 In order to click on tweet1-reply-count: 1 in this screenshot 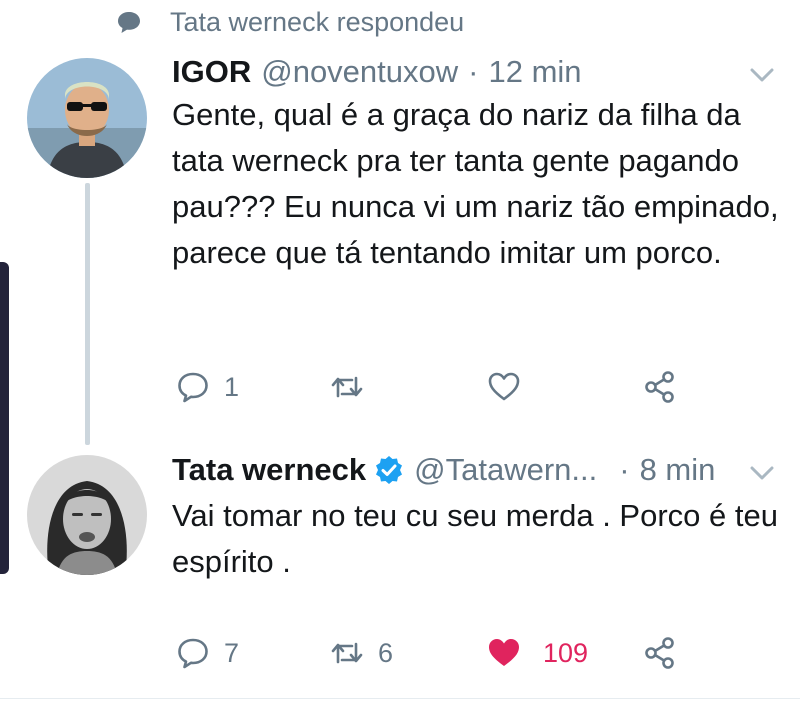, I will do `click(232, 386)`.